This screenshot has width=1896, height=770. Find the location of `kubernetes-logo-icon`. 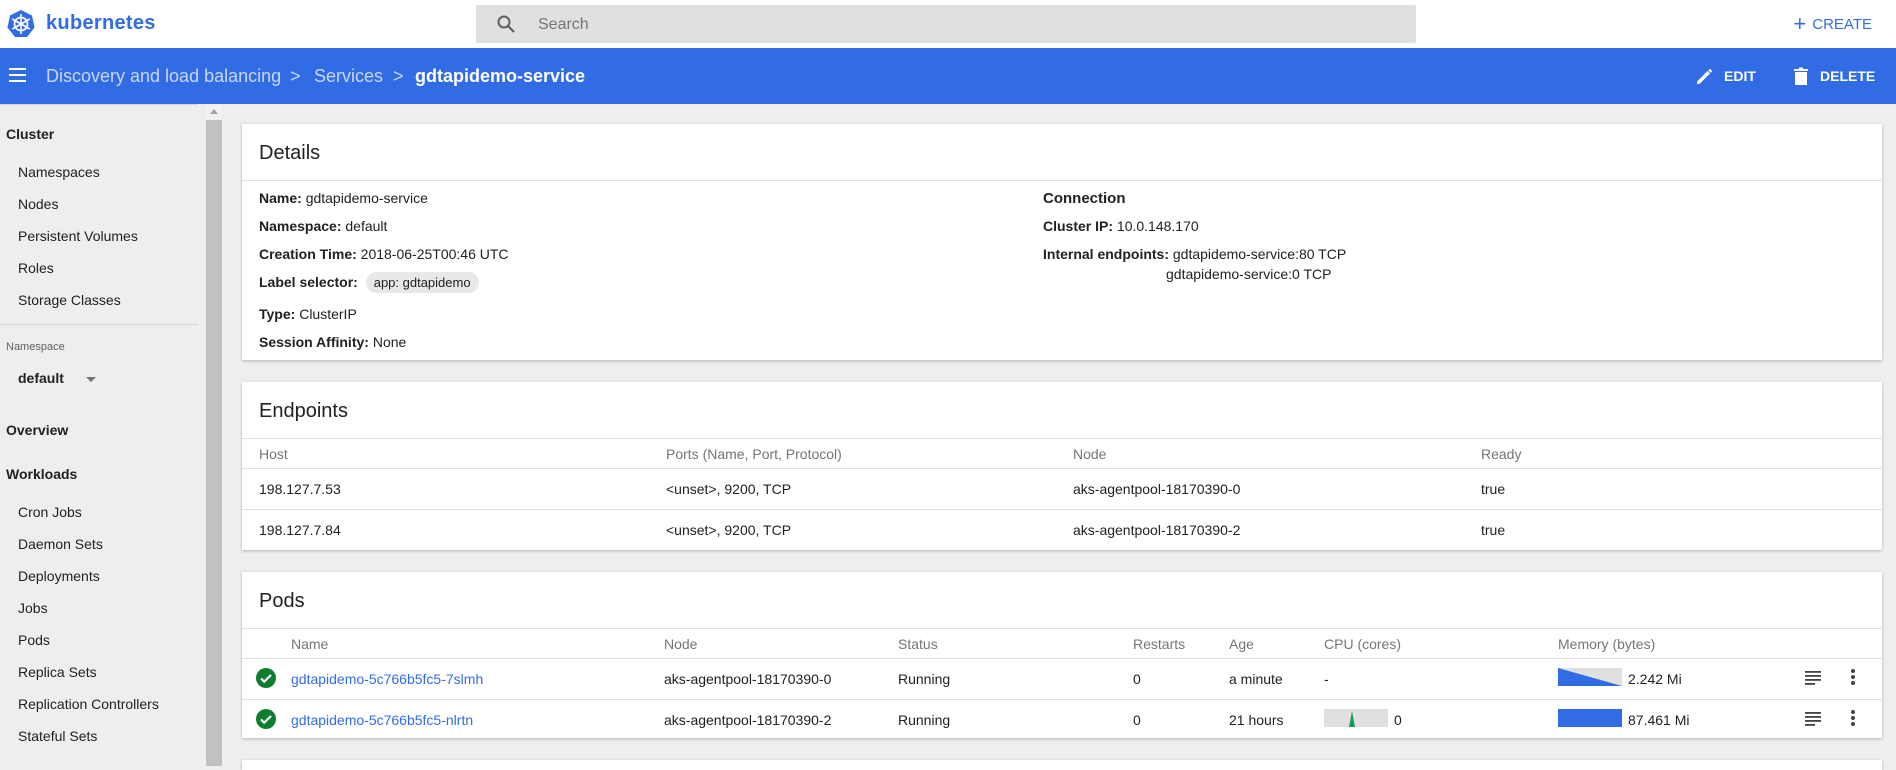

kubernetes-logo-icon is located at coordinates (21, 24).